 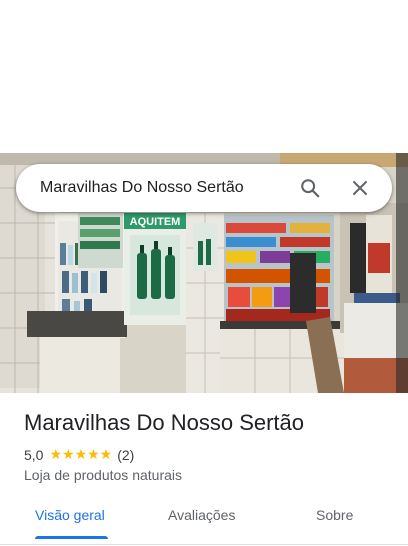 I want to click on search-bar: Maravilhas Do Nosso Sertão, so click(x=204, y=188).